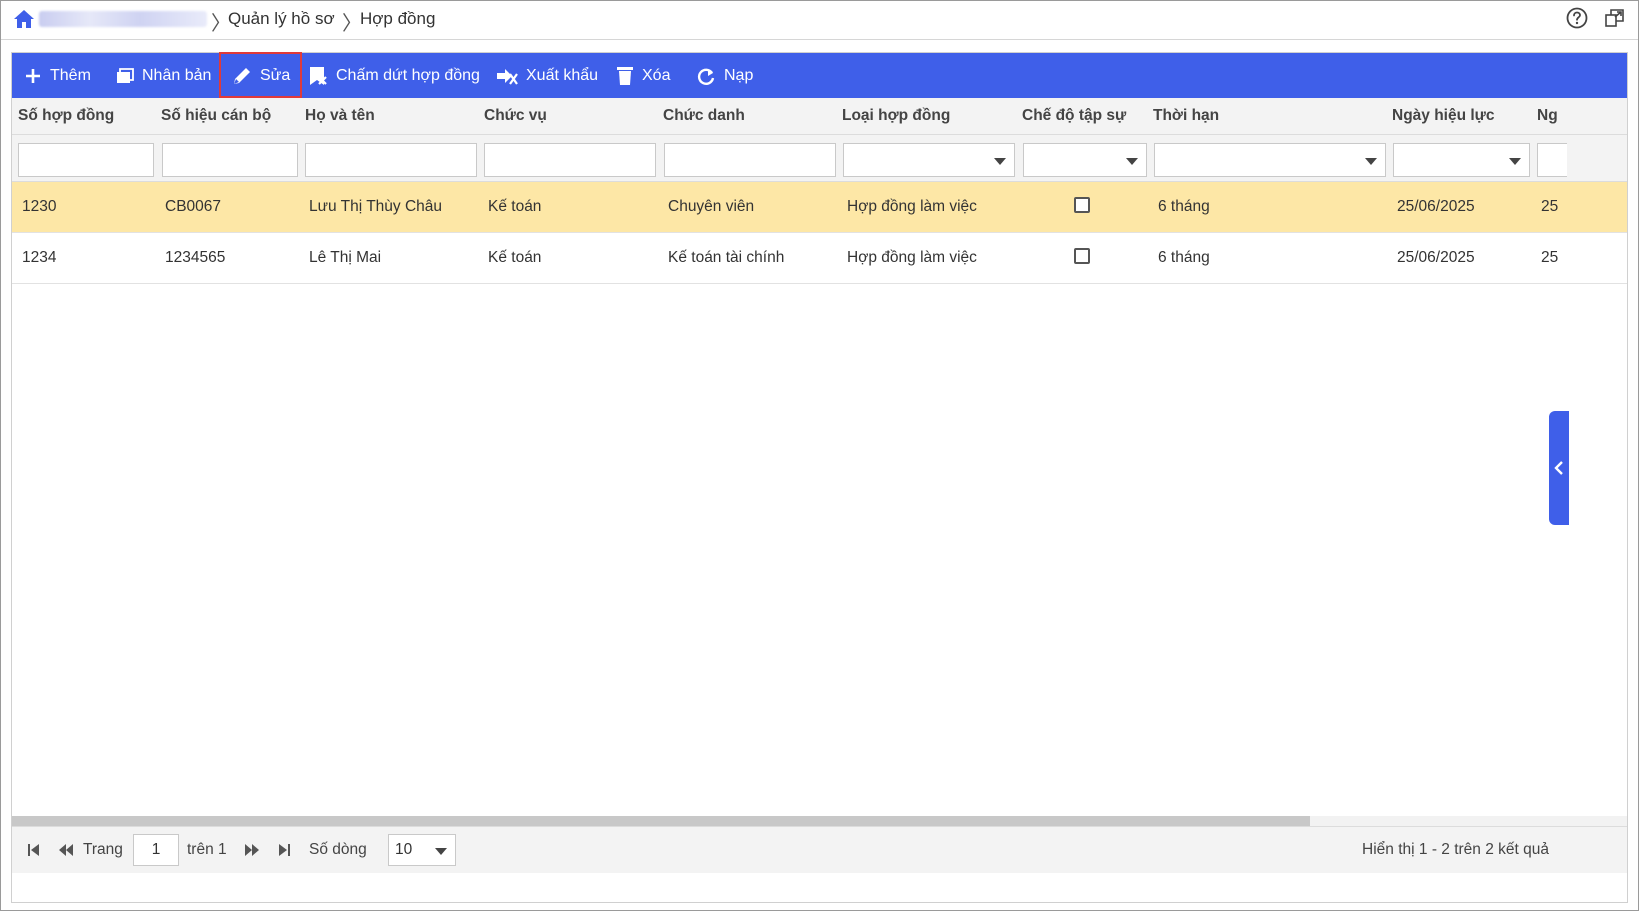 This screenshot has width=1639, height=911. What do you see at coordinates (1552, 160) in the screenshot?
I see `filter-input-next-truncated` at bounding box center [1552, 160].